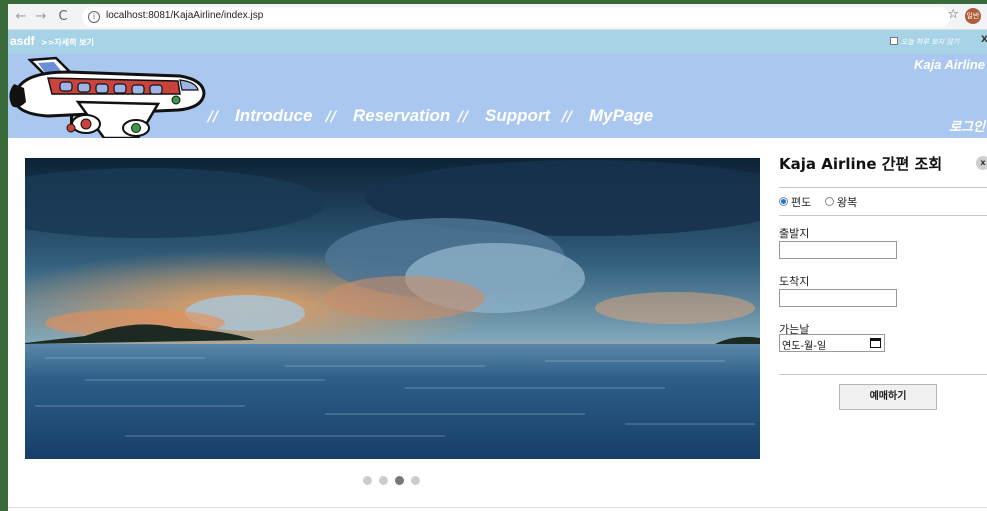 This screenshot has height=511, width=987. What do you see at coordinates (847, 202) in the screenshot?
I see `round-trip-label: 왕복` at bounding box center [847, 202].